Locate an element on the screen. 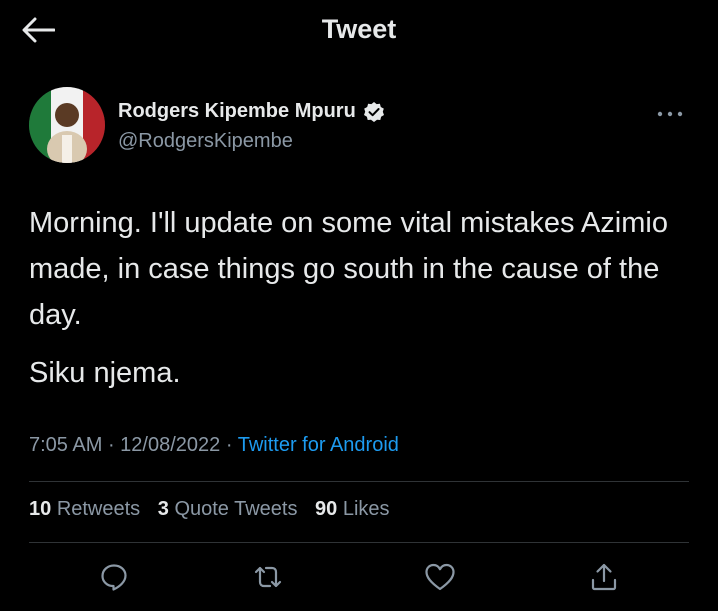  reply-button is located at coordinates (114, 577).